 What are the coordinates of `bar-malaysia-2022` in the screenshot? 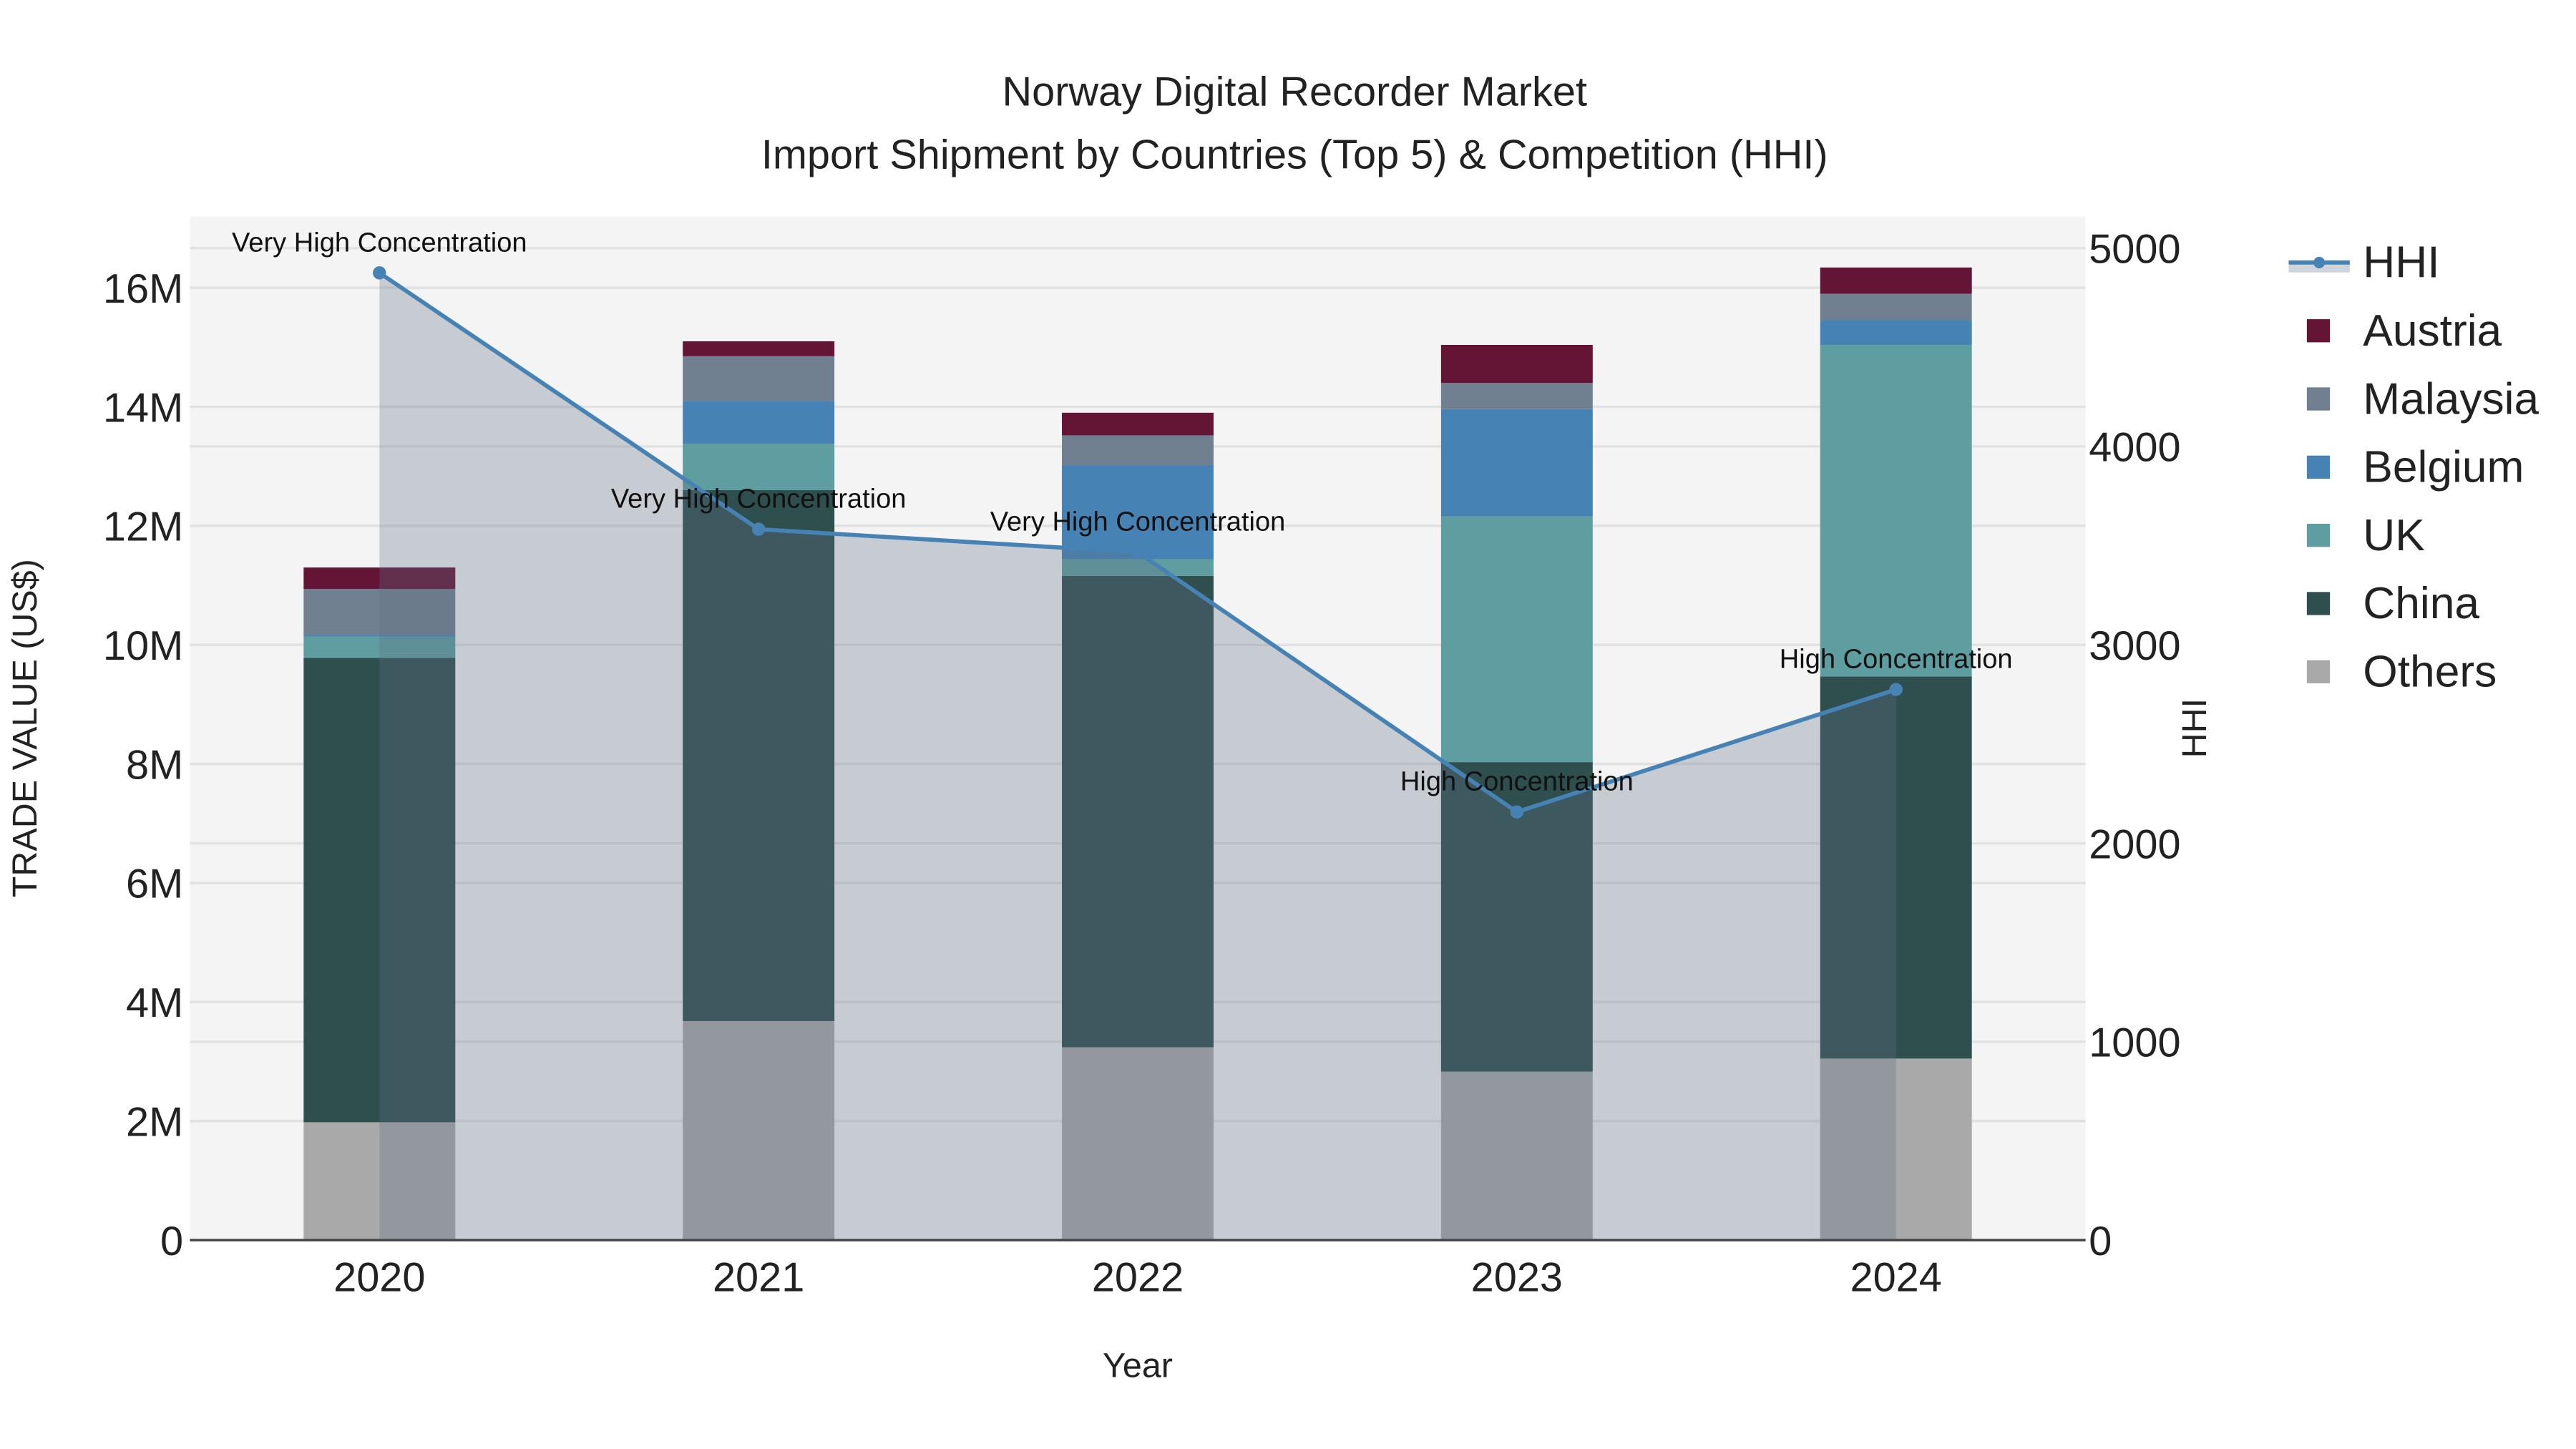 It's located at (1138, 450).